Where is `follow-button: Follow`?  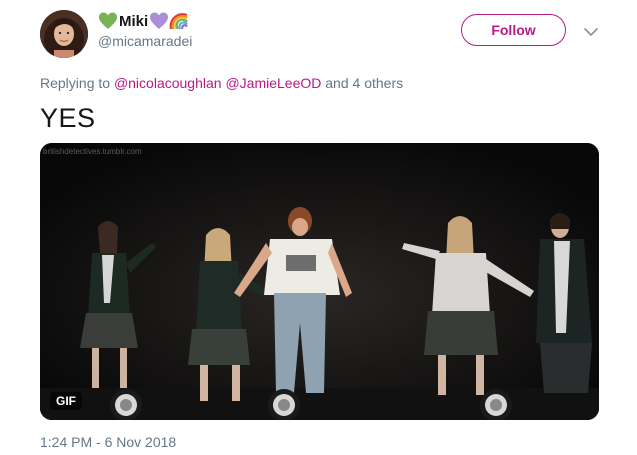
follow-button: Follow is located at coordinates (513, 30).